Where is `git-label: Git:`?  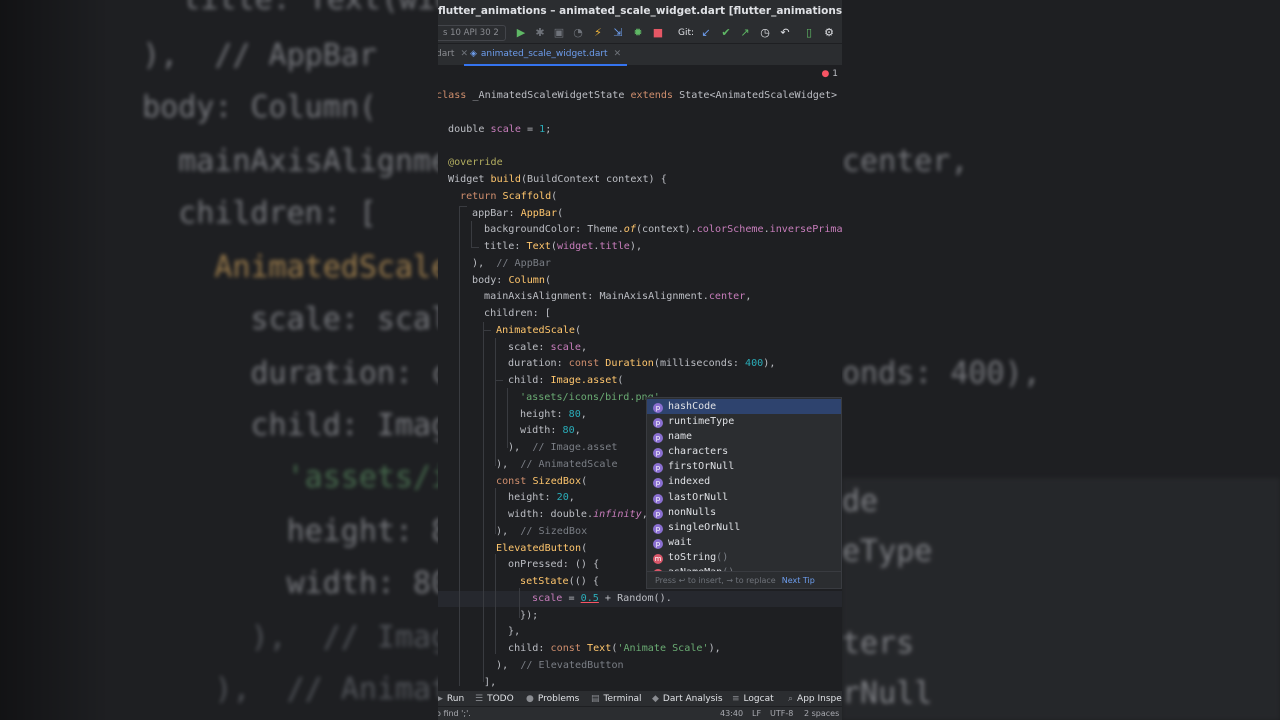 git-label: Git: is located at coordinates (686, 33).